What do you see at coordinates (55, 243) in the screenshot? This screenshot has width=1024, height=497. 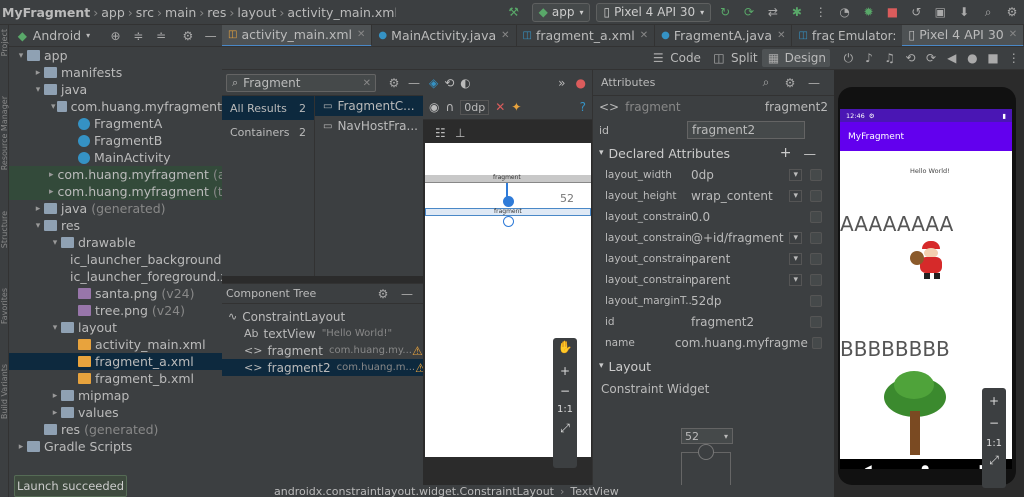 I see `chevron-icon: ▾` at bounding box center [55, 243].